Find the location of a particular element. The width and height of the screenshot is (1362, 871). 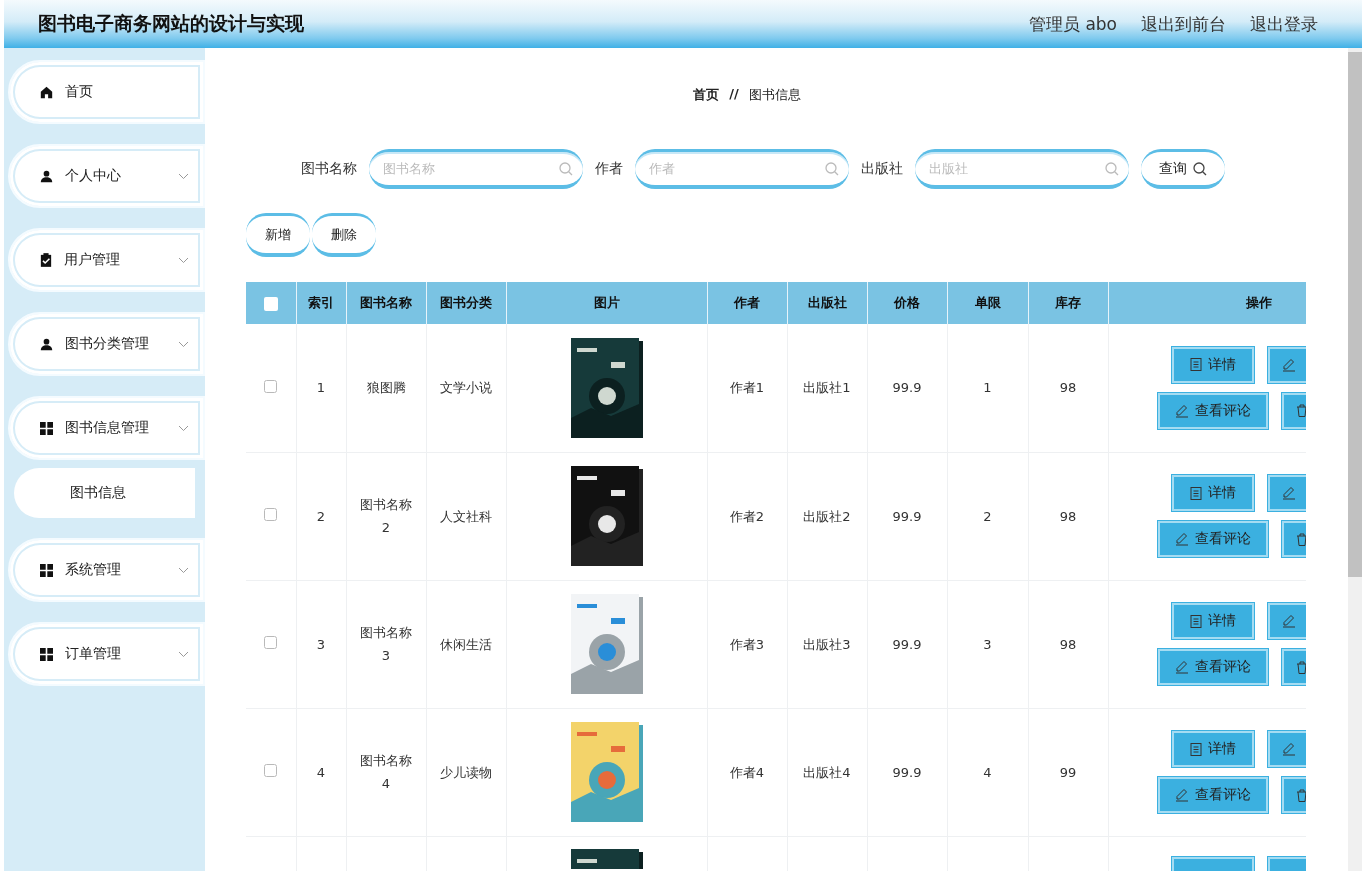

table-cell-text: 出版社4 is located at coordinates (827, 772).